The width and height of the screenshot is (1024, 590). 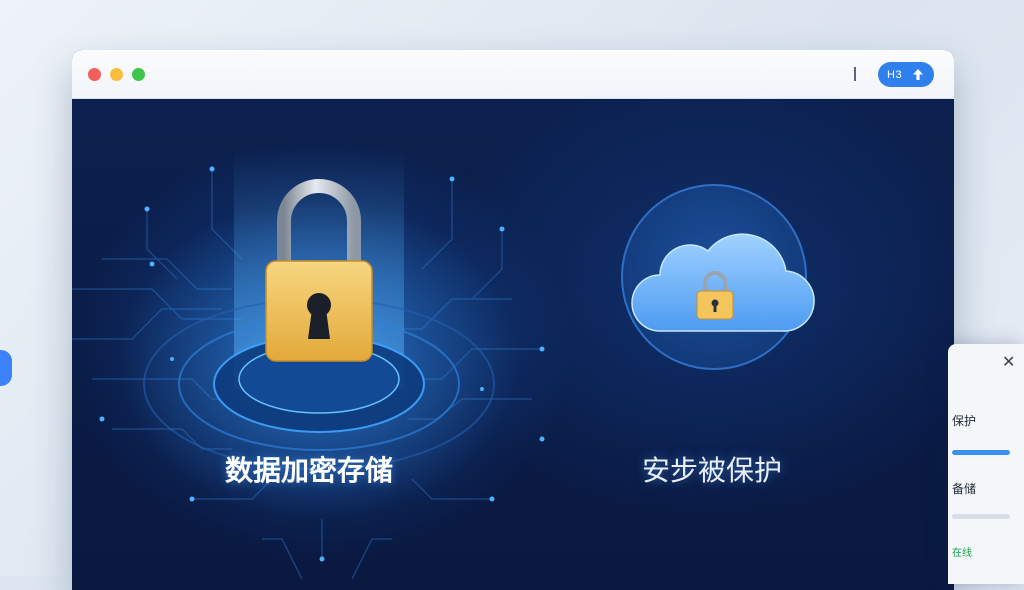 I want to click on feature-label-secure-protection: 安步被保护, so click(x=712, y=469).